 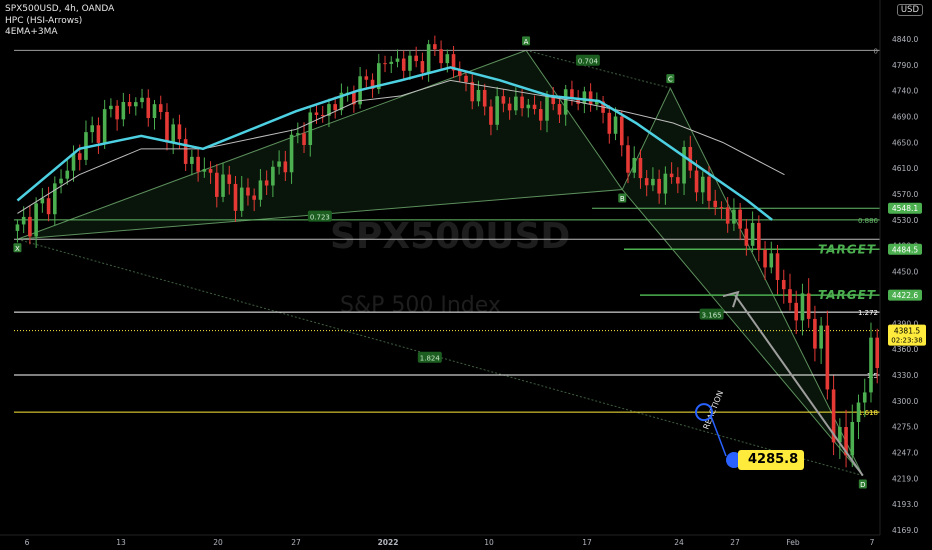 I want to click on price-tick-label: 4610.0, so click(x=905, y=168).